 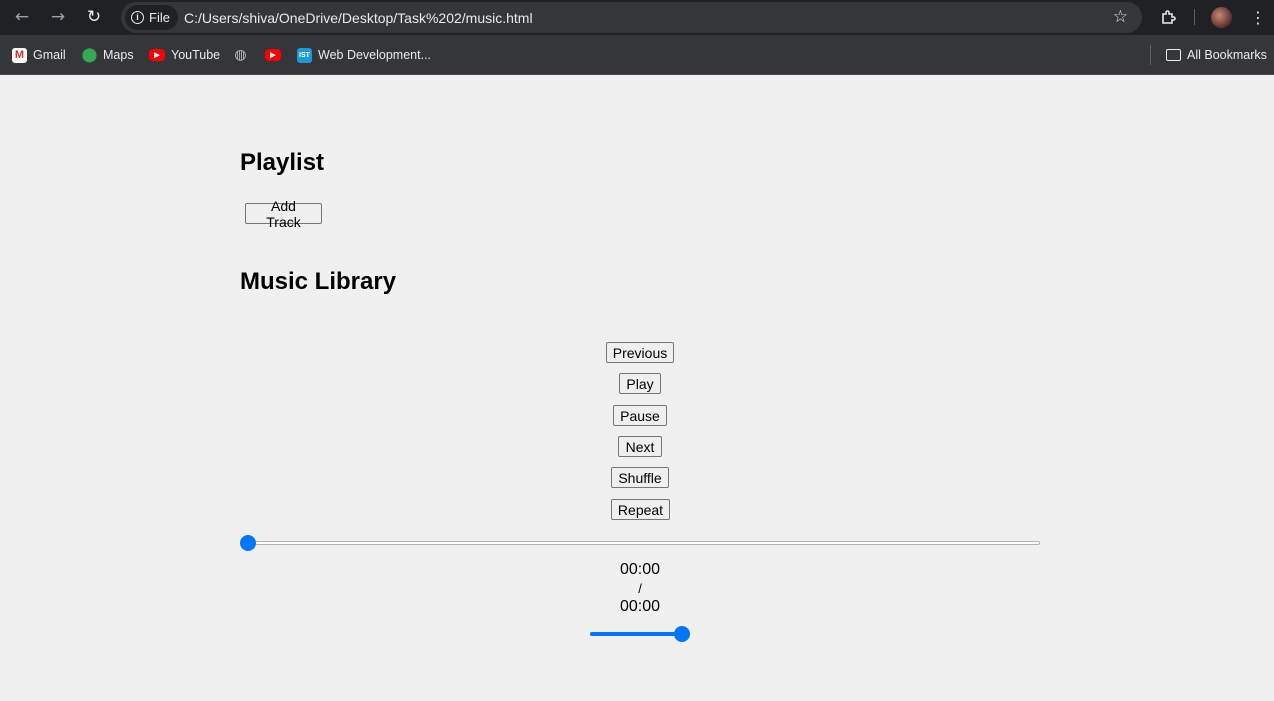 I want to click on reload-icon: ↻, so click(x=94, y=17).